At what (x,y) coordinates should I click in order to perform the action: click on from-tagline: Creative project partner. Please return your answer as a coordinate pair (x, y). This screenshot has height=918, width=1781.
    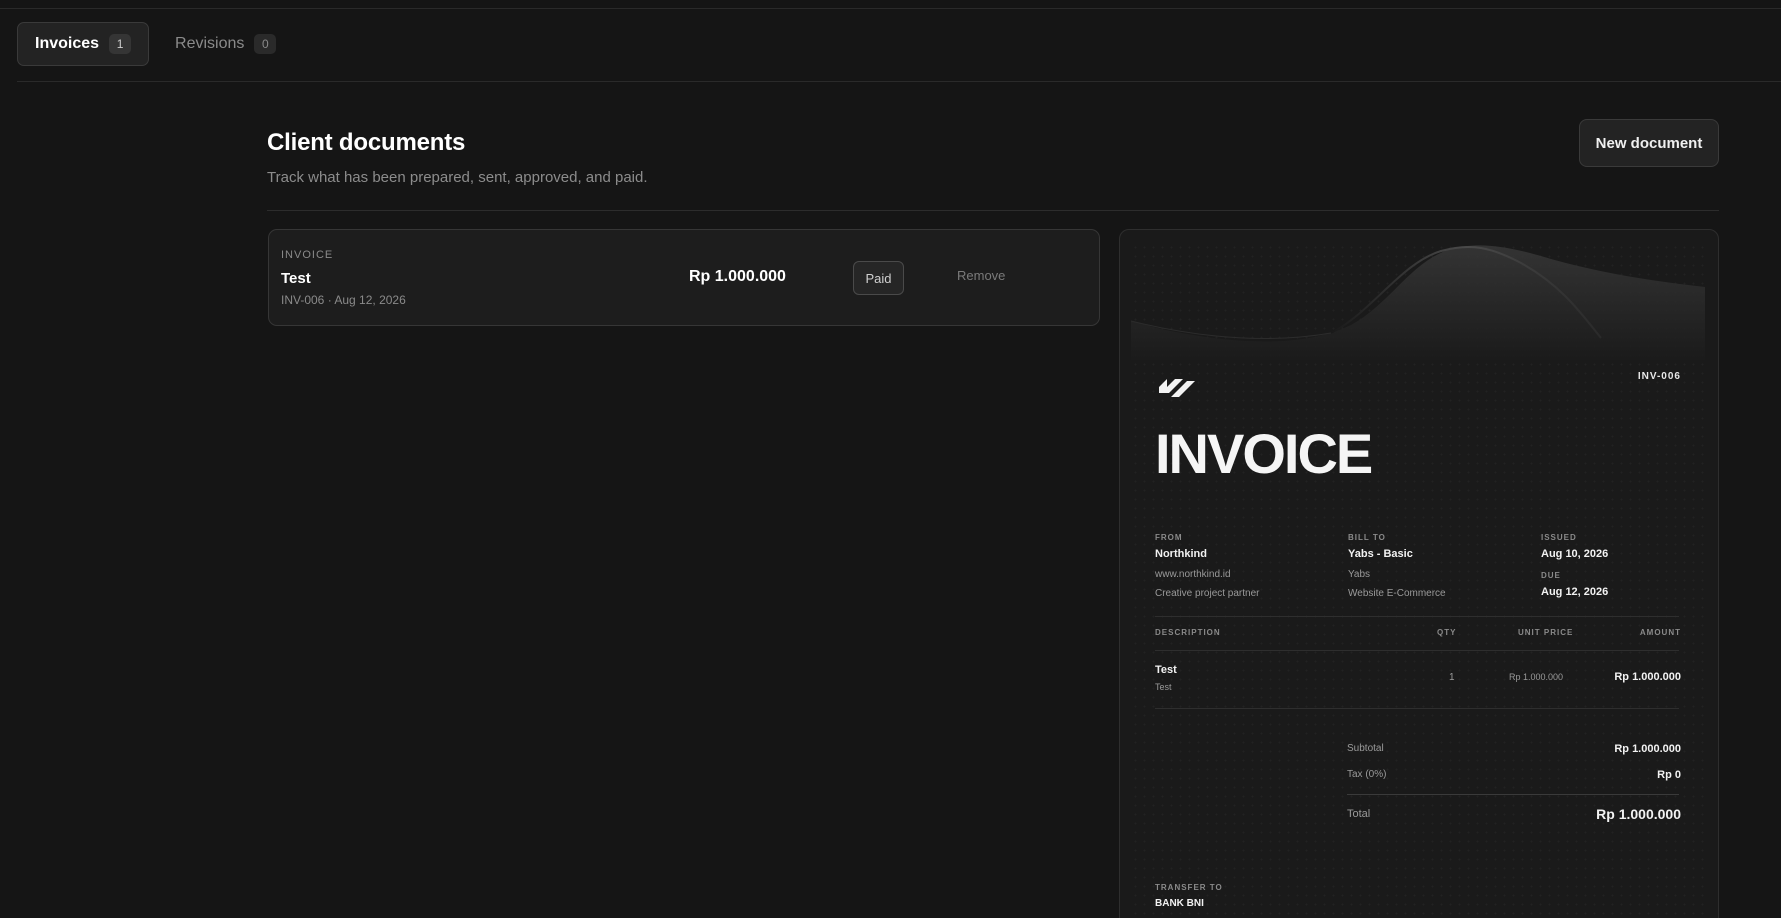
    Looking at the image, I should click on (1207, 593).